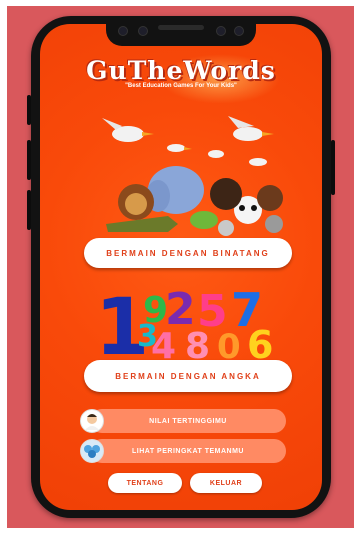  I want to click on elephant-icon, so click(175, 190).